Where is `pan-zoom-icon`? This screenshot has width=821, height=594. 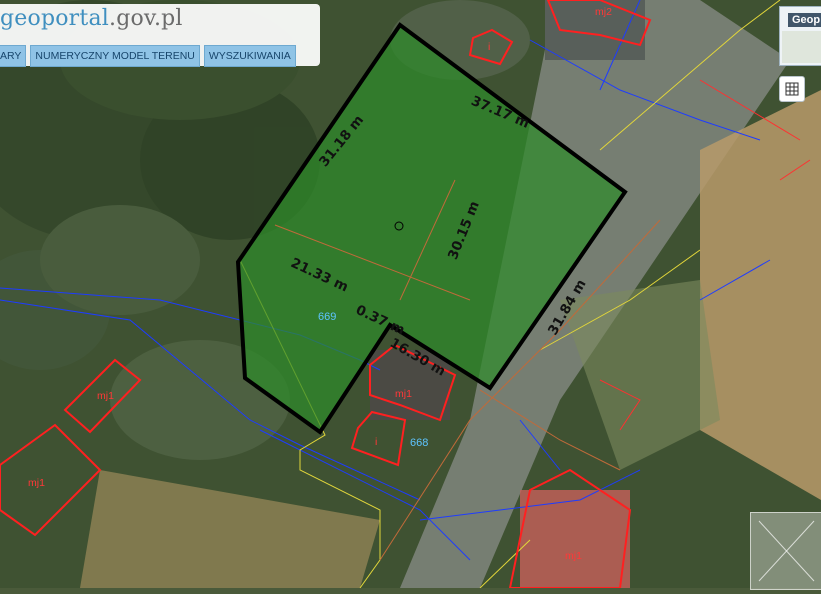 pan-zoom-icon is located at coordinates (786, 551).